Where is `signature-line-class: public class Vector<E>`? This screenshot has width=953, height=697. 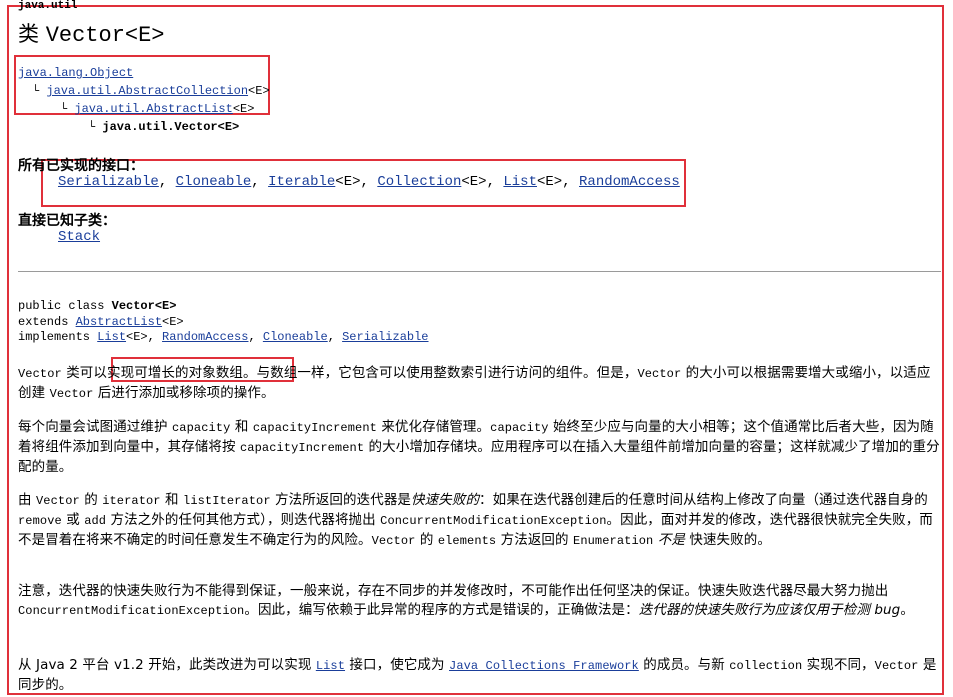
signature-line-class: public class Vector<E> is located at coordinates (97, 306).